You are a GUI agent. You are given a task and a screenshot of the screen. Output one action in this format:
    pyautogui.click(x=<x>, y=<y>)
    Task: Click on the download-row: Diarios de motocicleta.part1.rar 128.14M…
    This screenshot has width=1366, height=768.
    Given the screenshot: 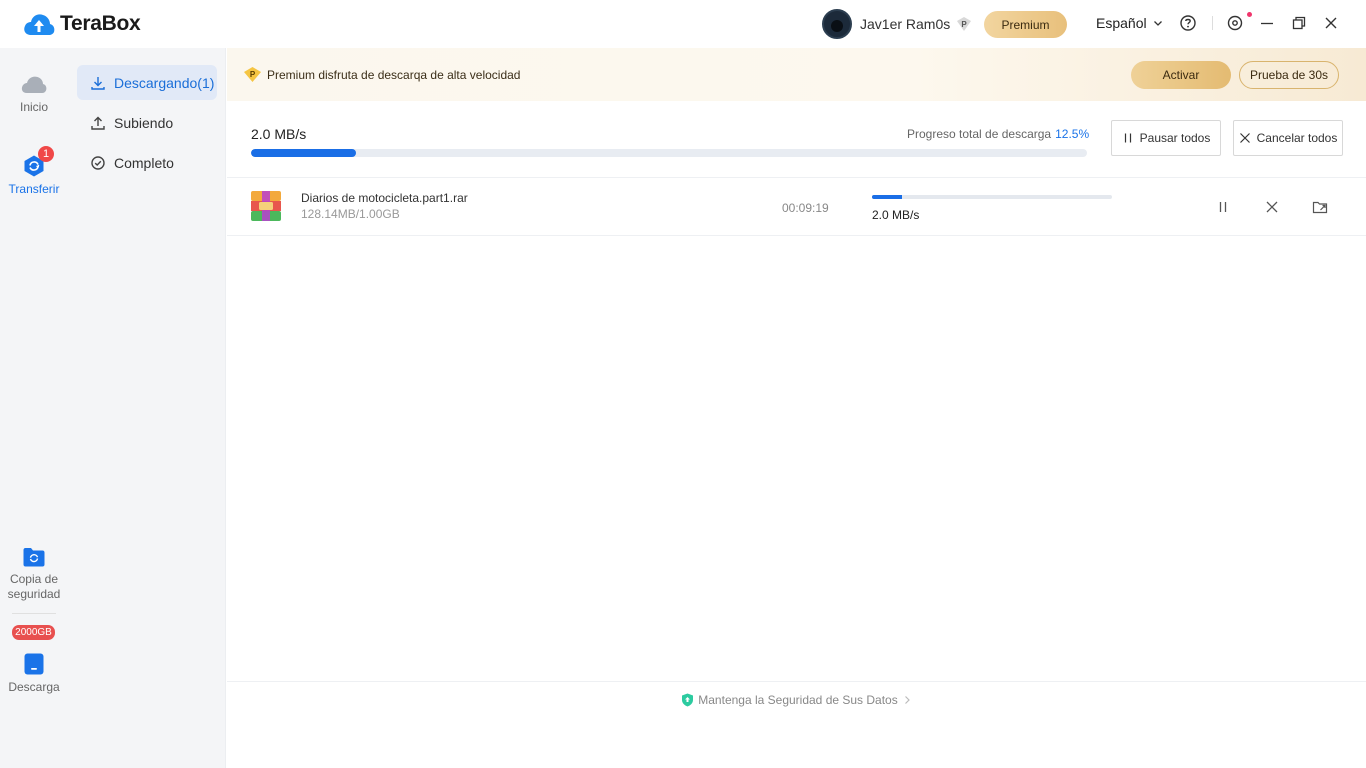 What is the action you would take?
    pyautogui.click(x=796, y=207)
    